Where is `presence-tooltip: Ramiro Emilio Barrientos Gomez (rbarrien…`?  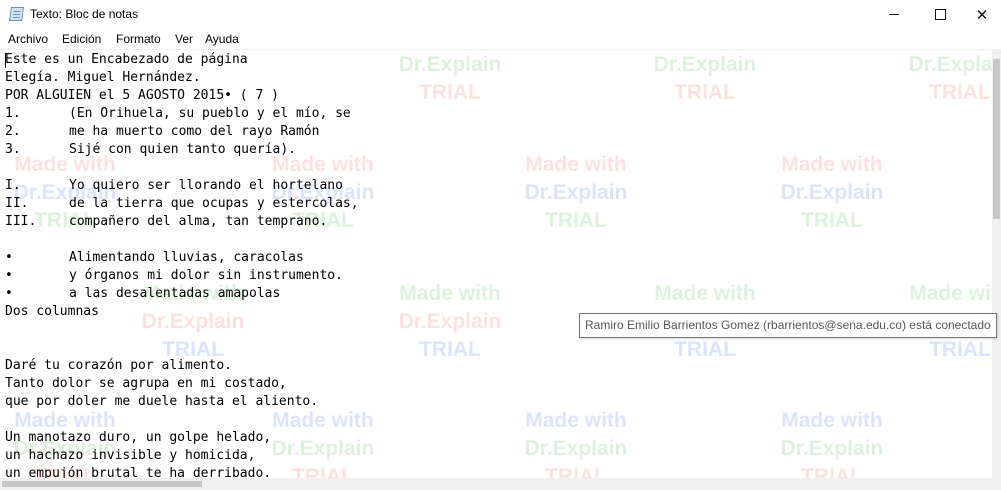 presence-tooltip: Ramiro Emilio Barrientos Gomez (rbarrien… is located at coordinates (788, 325).